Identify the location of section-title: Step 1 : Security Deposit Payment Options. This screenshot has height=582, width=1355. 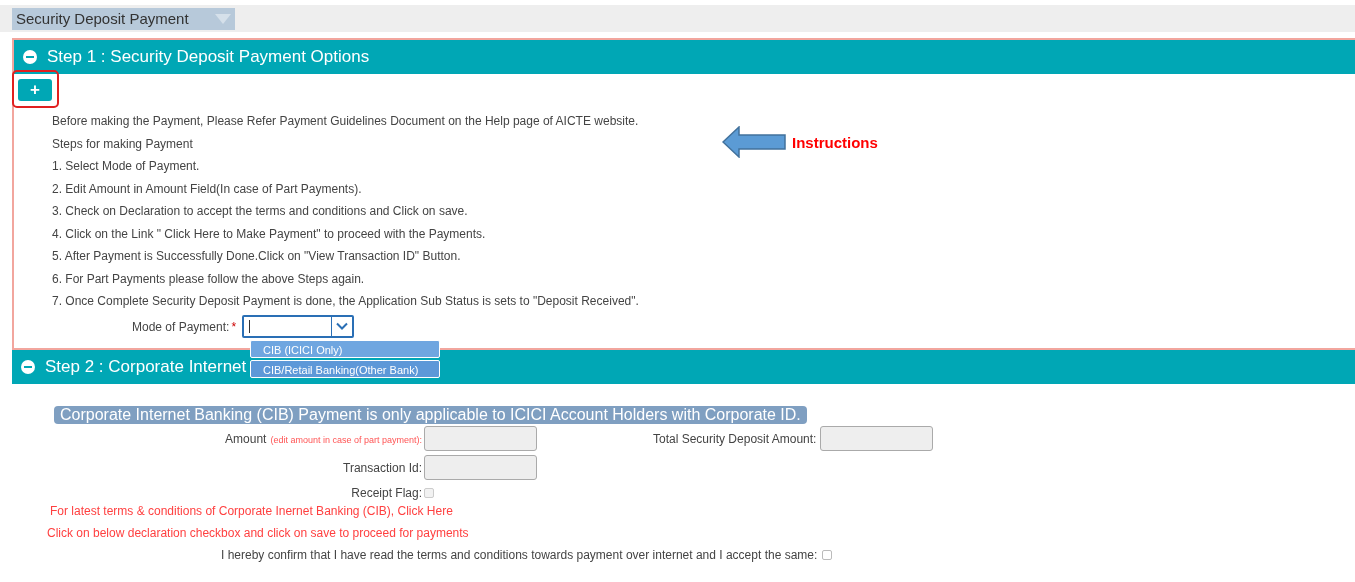
(208, 57).